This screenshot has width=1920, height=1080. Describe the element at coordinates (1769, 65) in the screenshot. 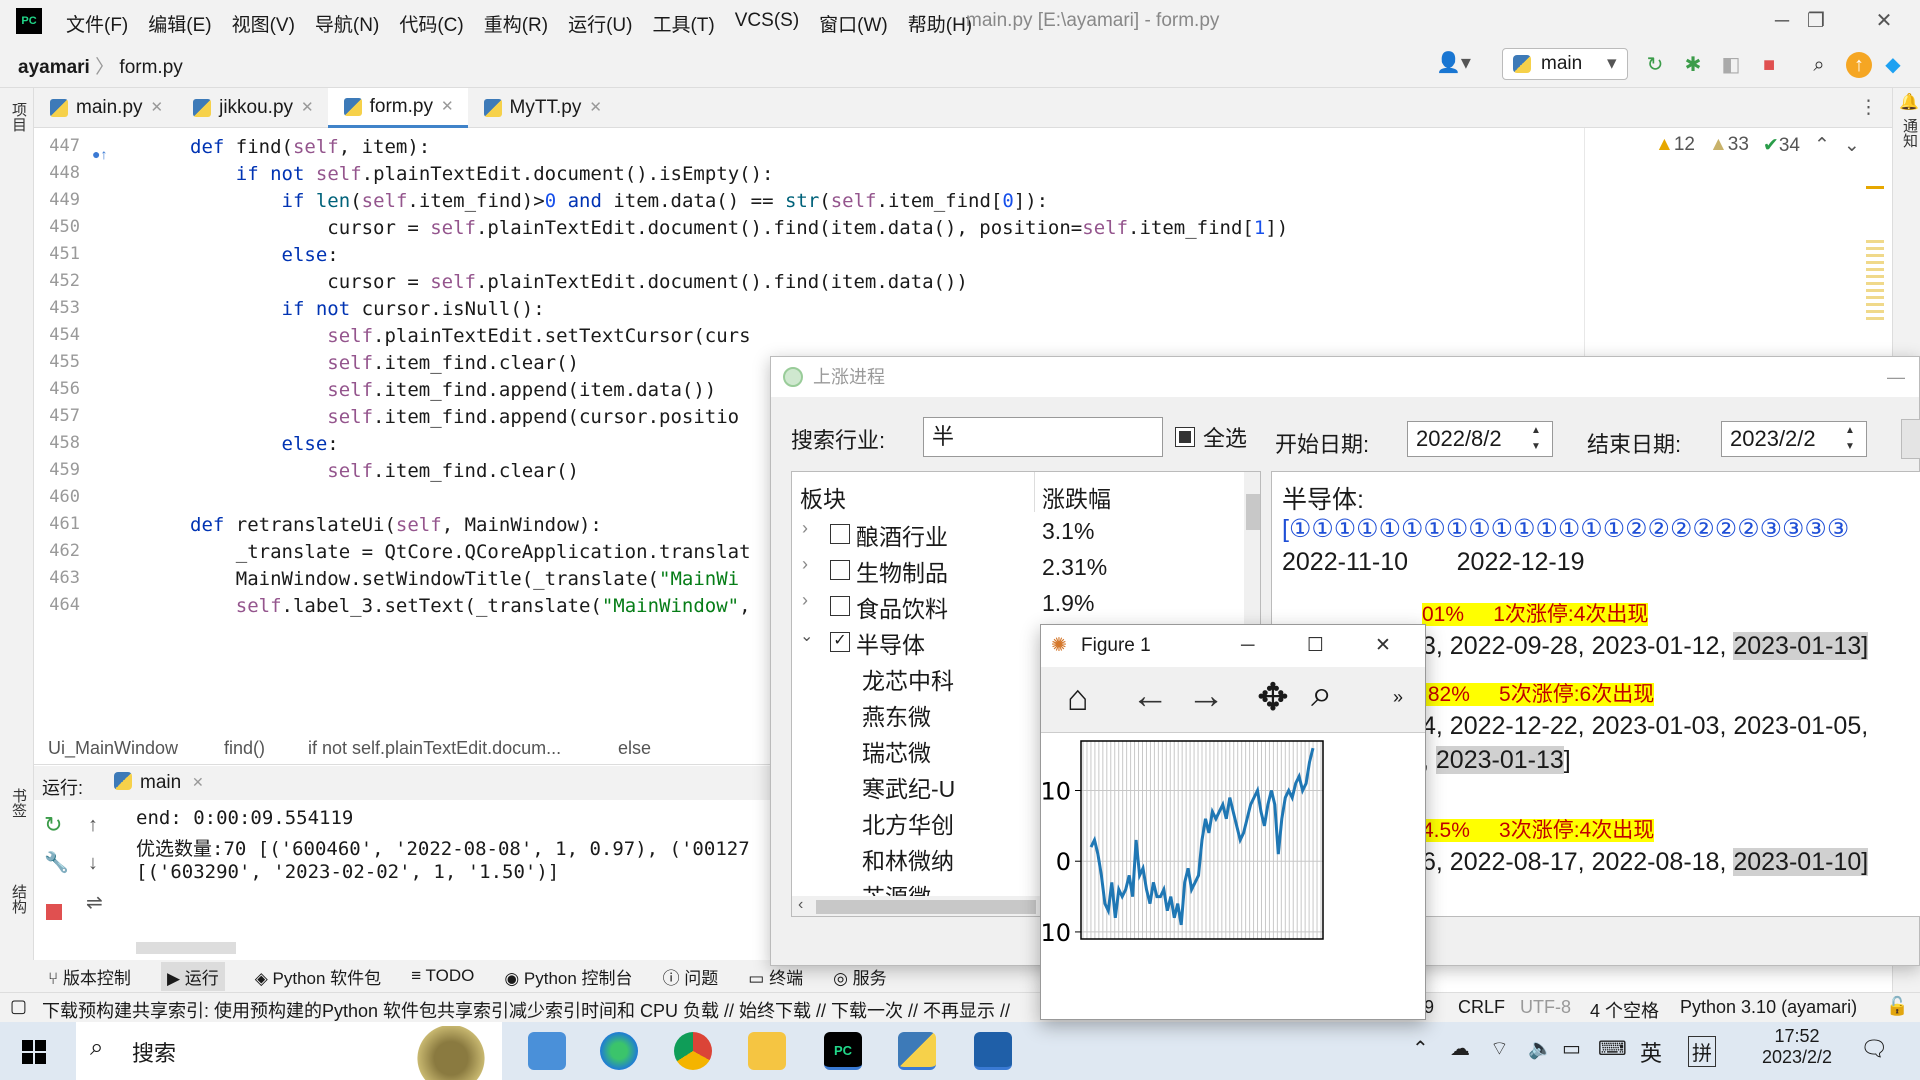

I see `stop-icon: ■` at that location.